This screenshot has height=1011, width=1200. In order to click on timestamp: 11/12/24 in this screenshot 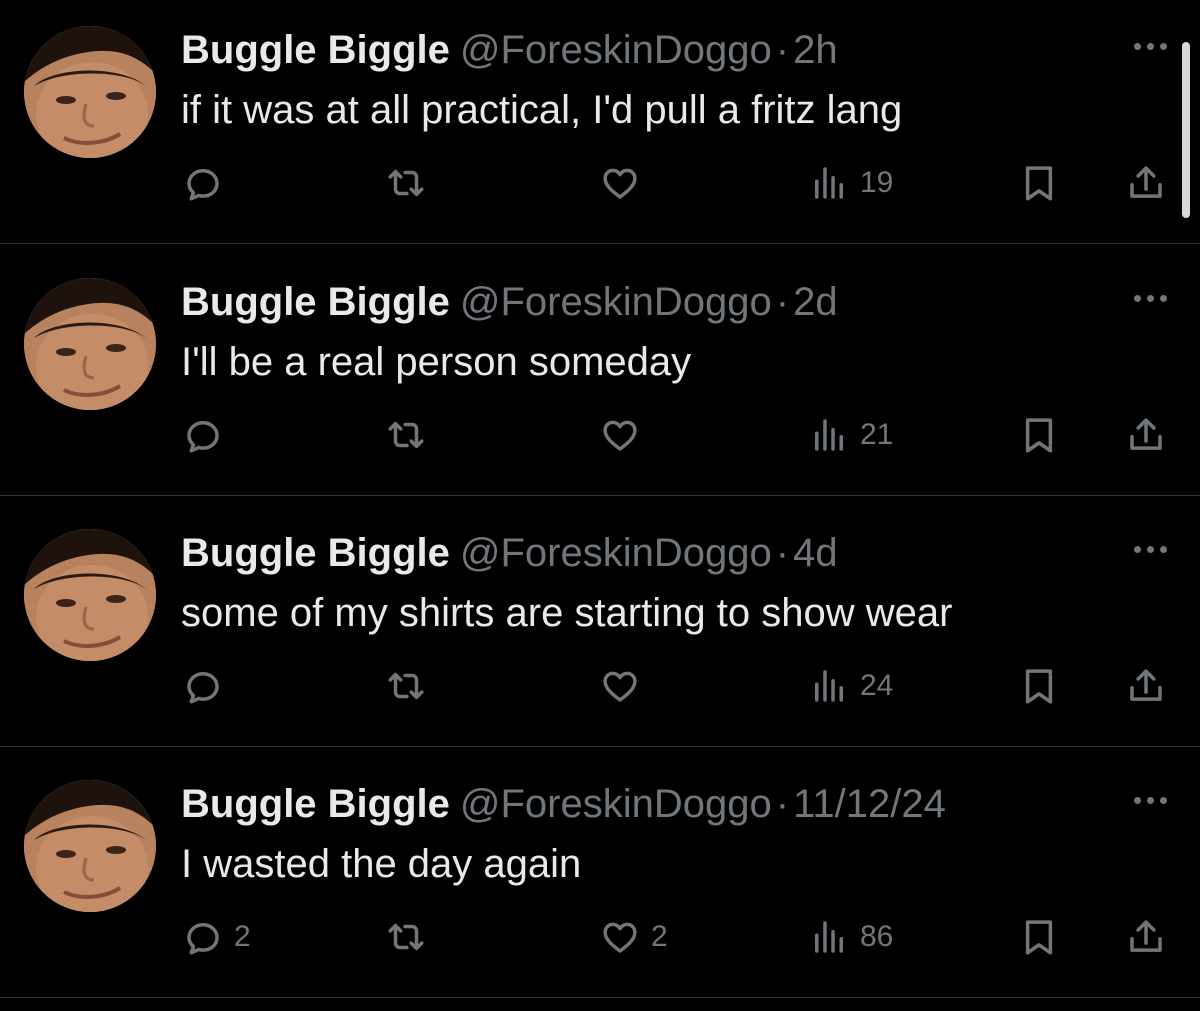, I will do `click(869, 804)`.